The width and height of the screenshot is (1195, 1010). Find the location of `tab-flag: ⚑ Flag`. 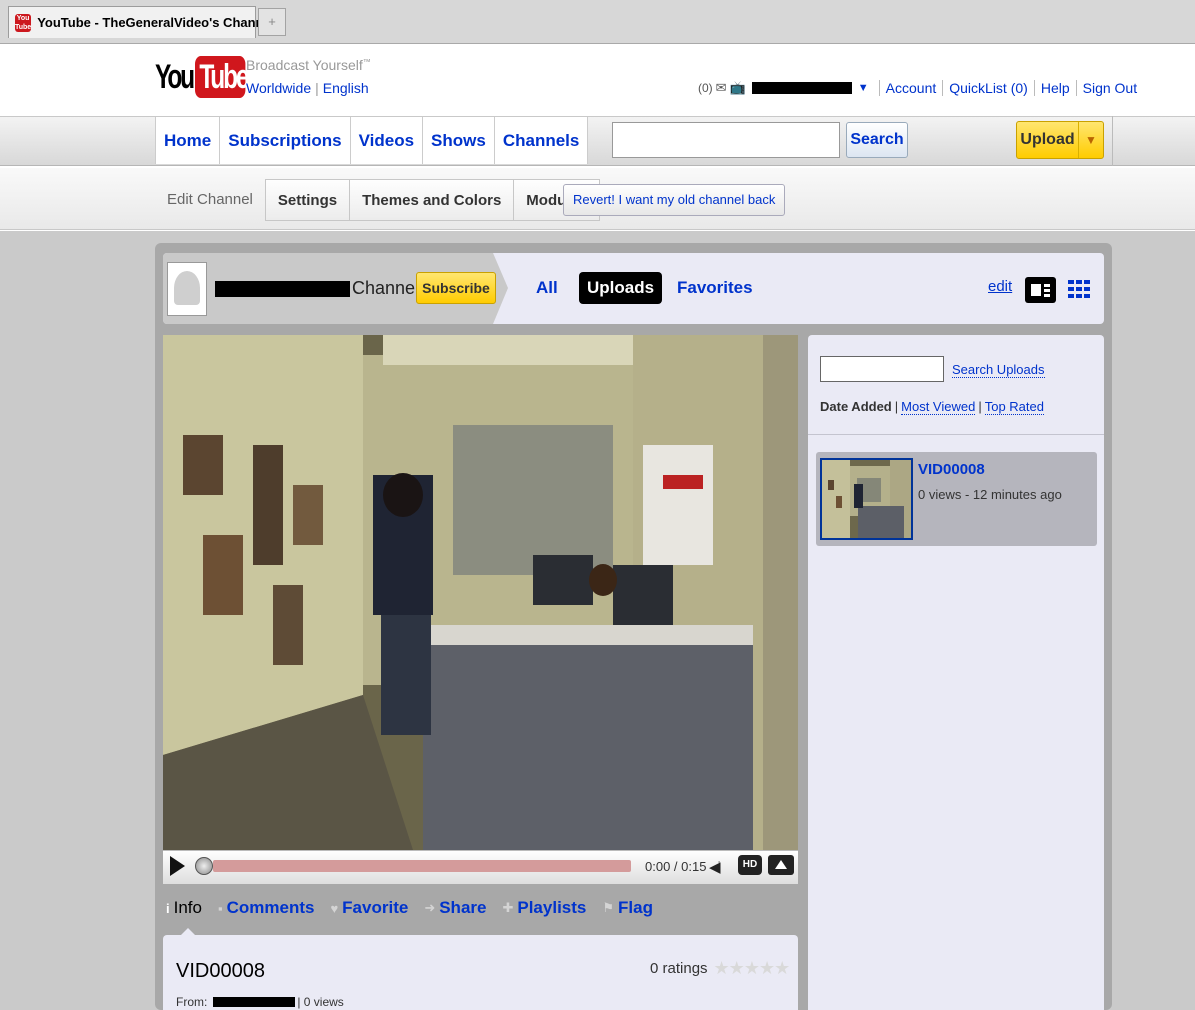

tab-flag: ⚑ Flag is located at coordinates (627, 908).